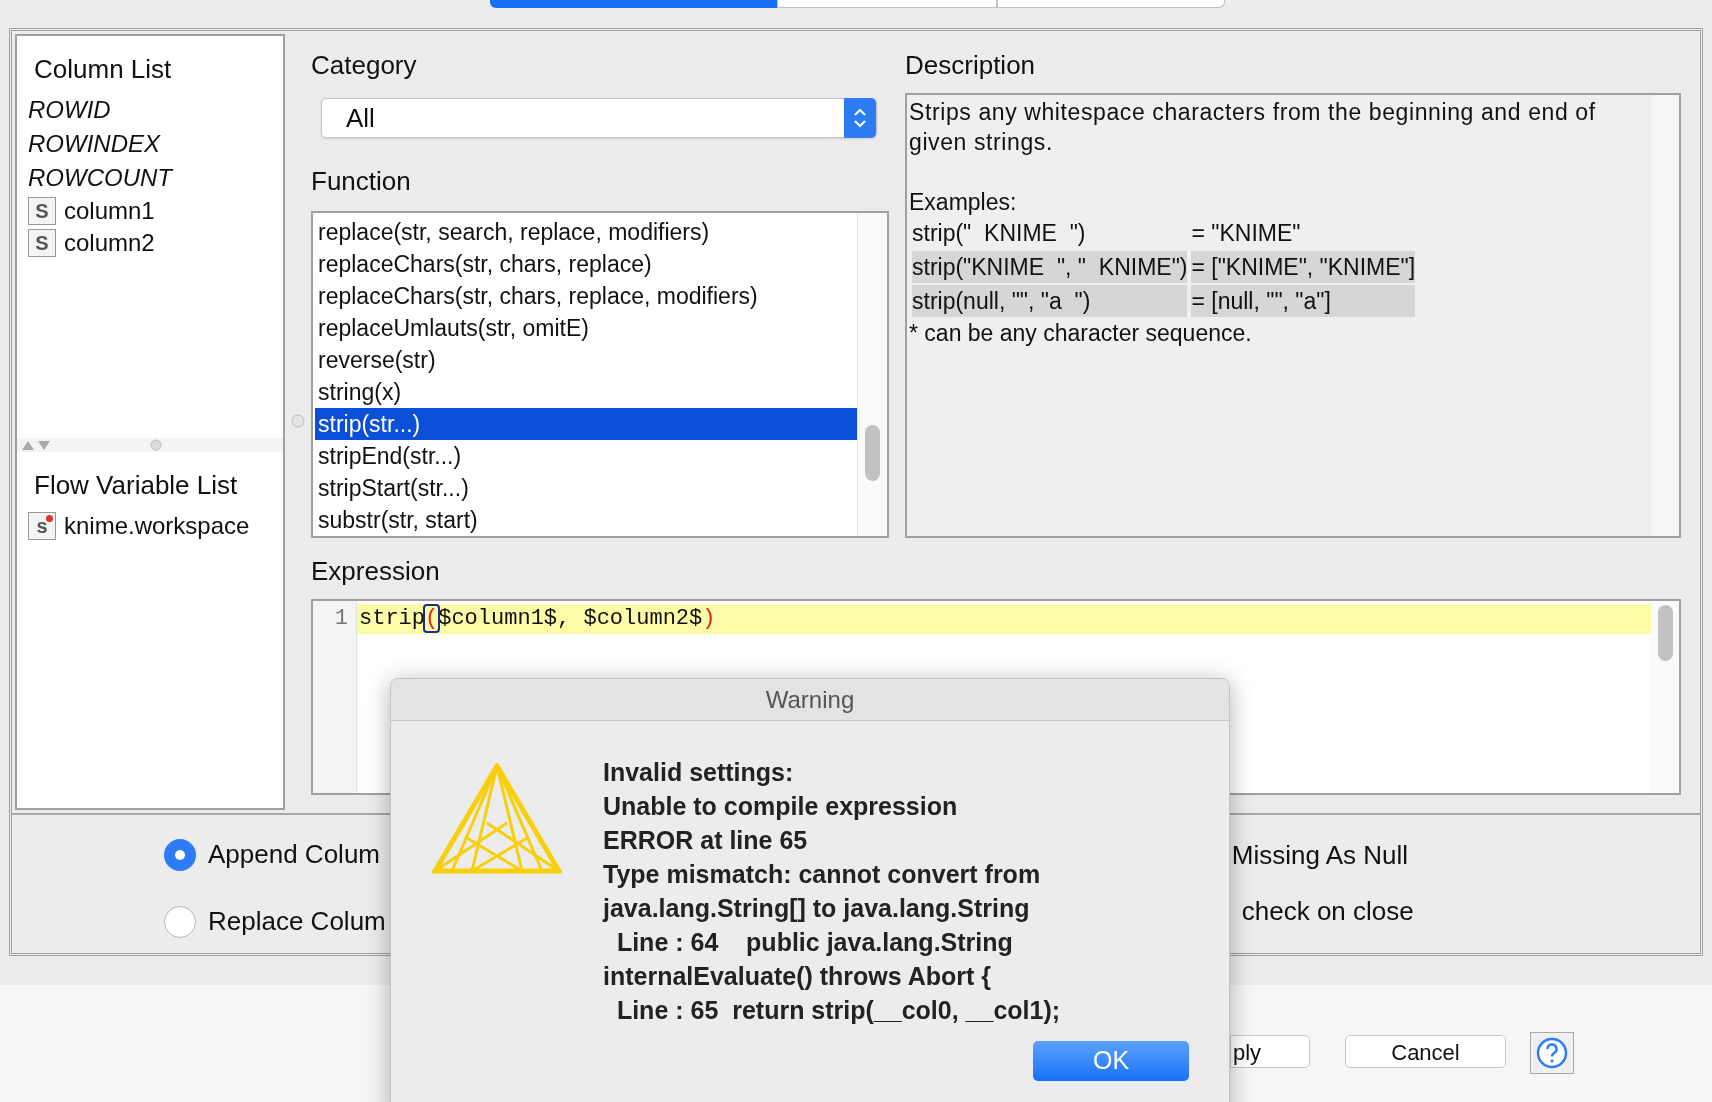 The image size is (1712, 1102). I want to click on function-list-item: substr(str, start), so click(586, 520).